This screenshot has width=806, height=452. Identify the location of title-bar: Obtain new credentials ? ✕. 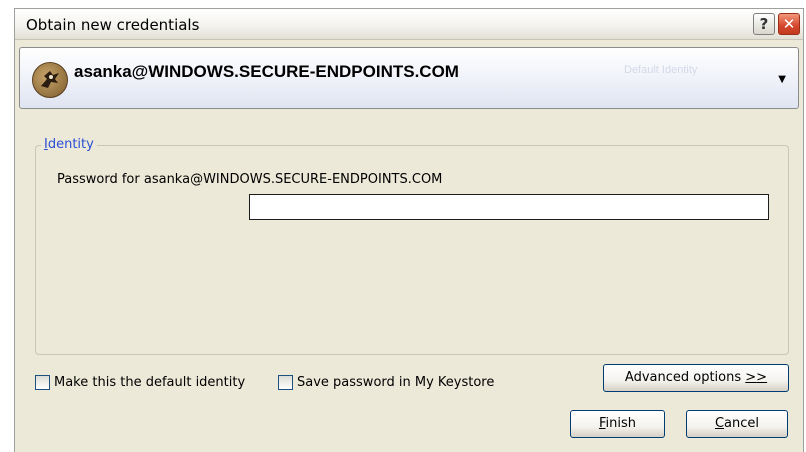
(409, 24).